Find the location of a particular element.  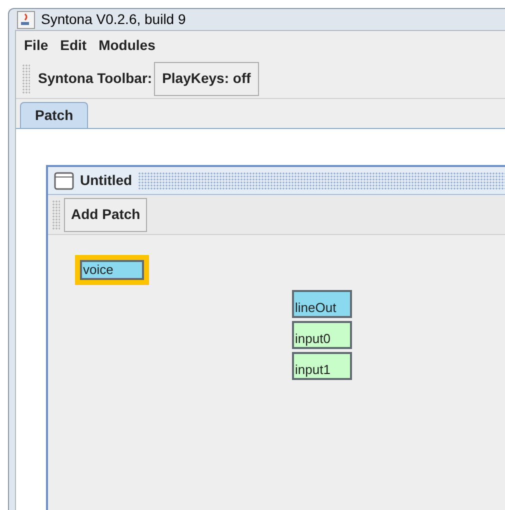

tab: Patch is located at coordinates (54, 115).